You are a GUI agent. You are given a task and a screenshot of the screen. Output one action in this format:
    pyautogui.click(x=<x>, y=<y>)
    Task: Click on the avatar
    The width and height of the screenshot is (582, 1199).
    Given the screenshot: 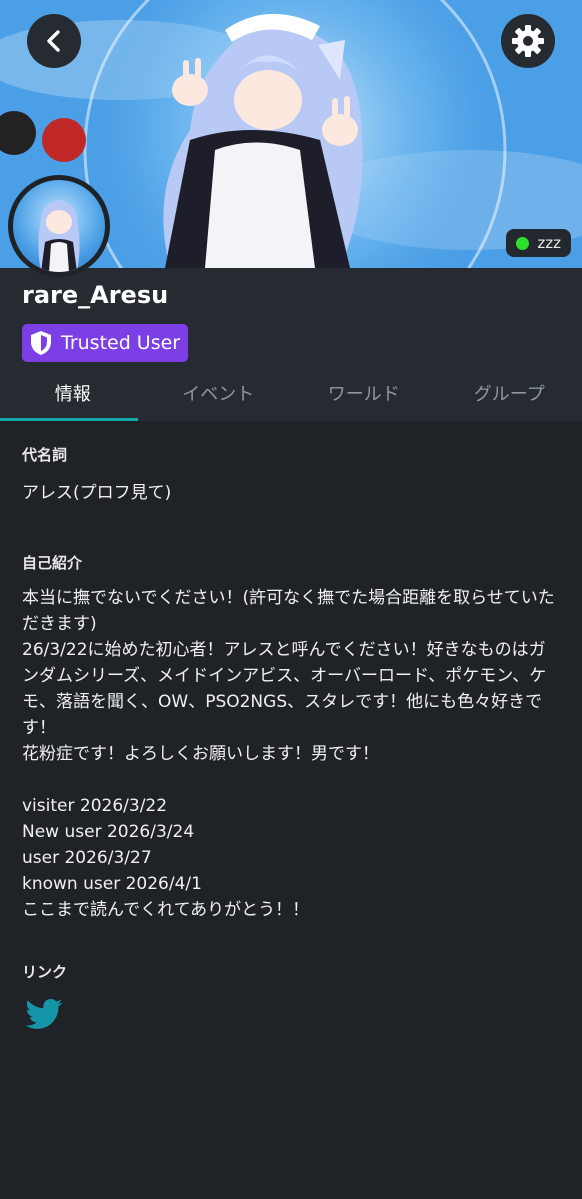 What is the action you would take?
    pyautogui.click(x=59, y=226)
    